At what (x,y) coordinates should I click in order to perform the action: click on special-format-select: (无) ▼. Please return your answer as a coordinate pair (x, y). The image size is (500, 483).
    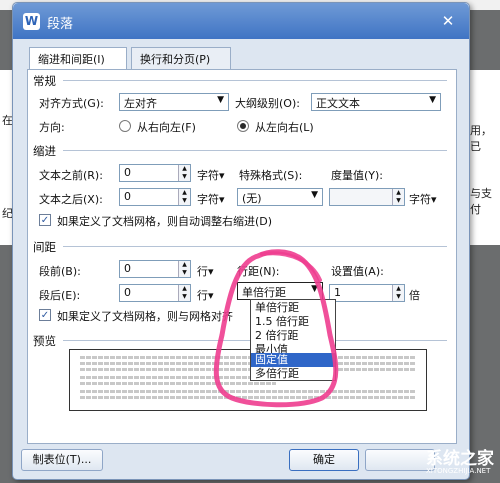
    Looking at the image, I should click on (280, 197).